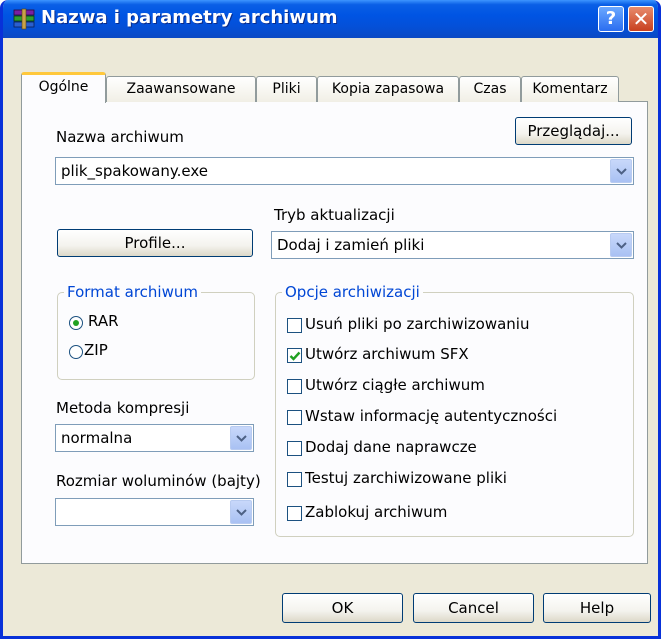  I want to click on tab-backup: Kopia zapasowa, so click(388, 89).